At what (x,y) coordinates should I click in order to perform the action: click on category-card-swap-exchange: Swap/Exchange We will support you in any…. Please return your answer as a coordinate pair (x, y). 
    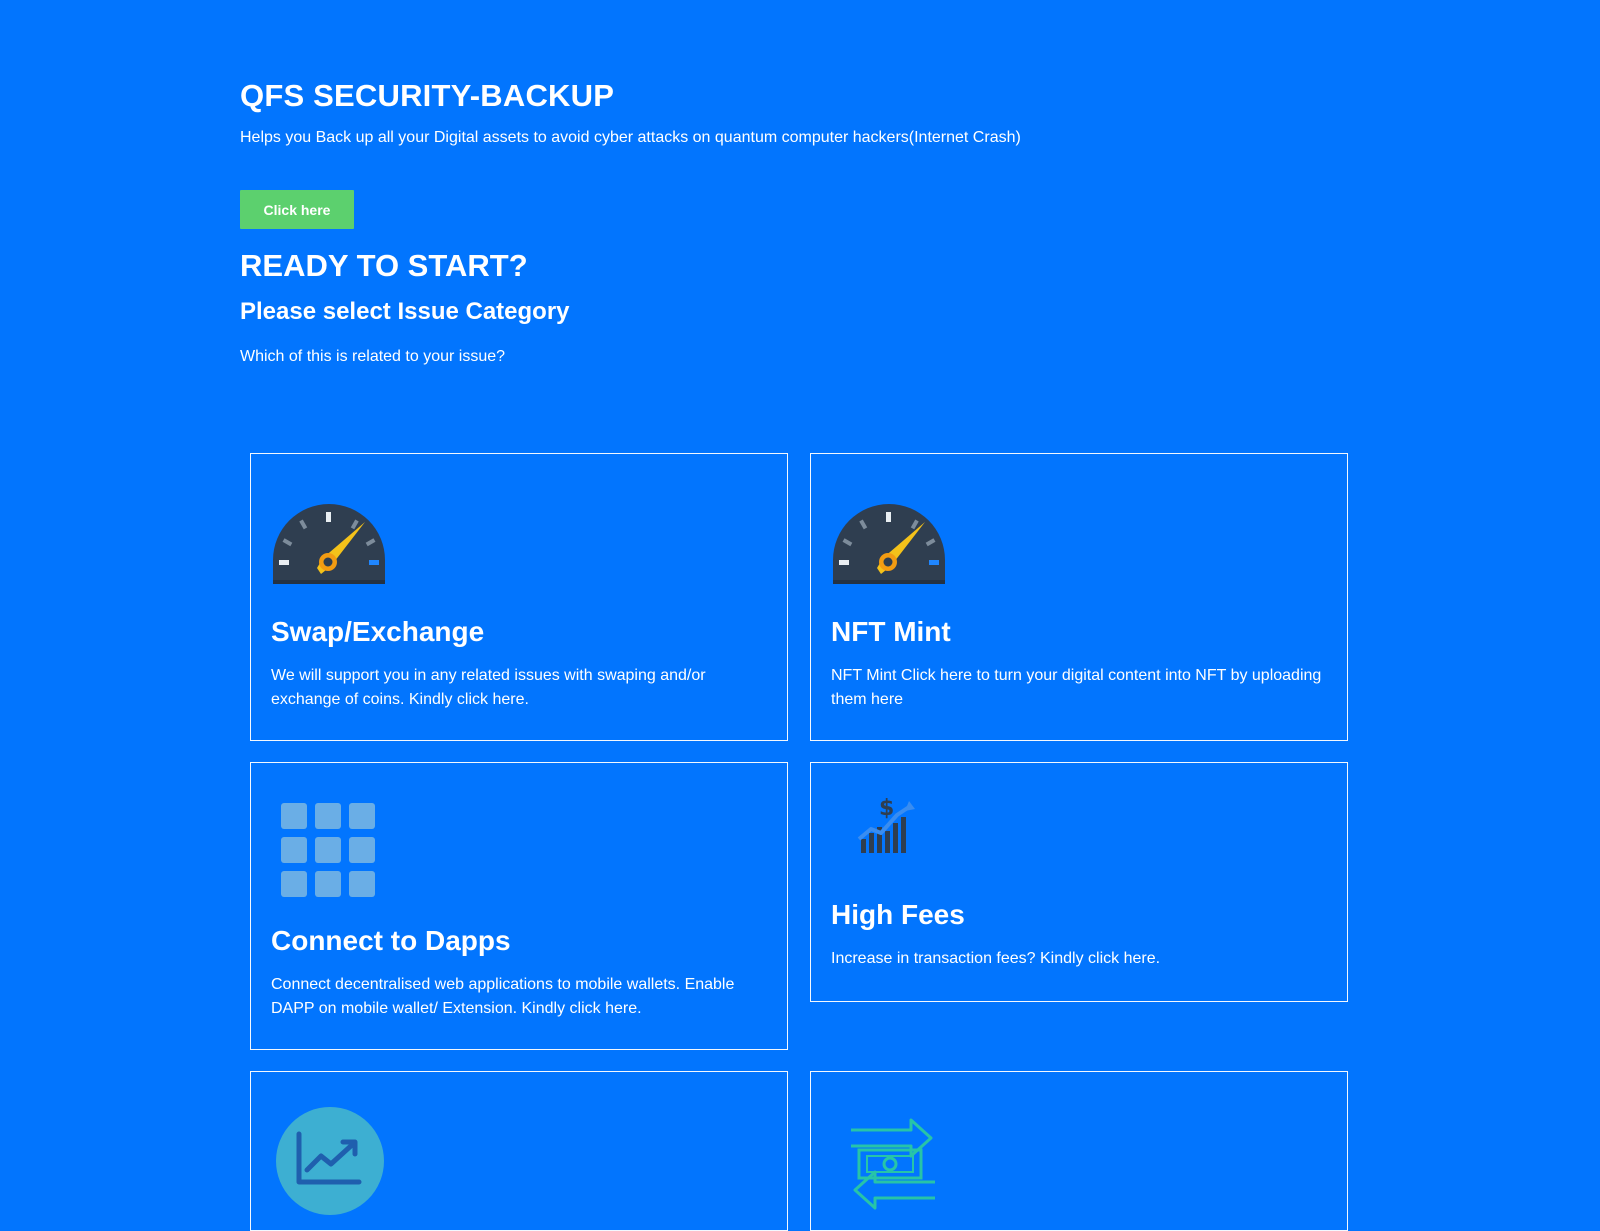
    Looking at the image, I should click on (519, 597).